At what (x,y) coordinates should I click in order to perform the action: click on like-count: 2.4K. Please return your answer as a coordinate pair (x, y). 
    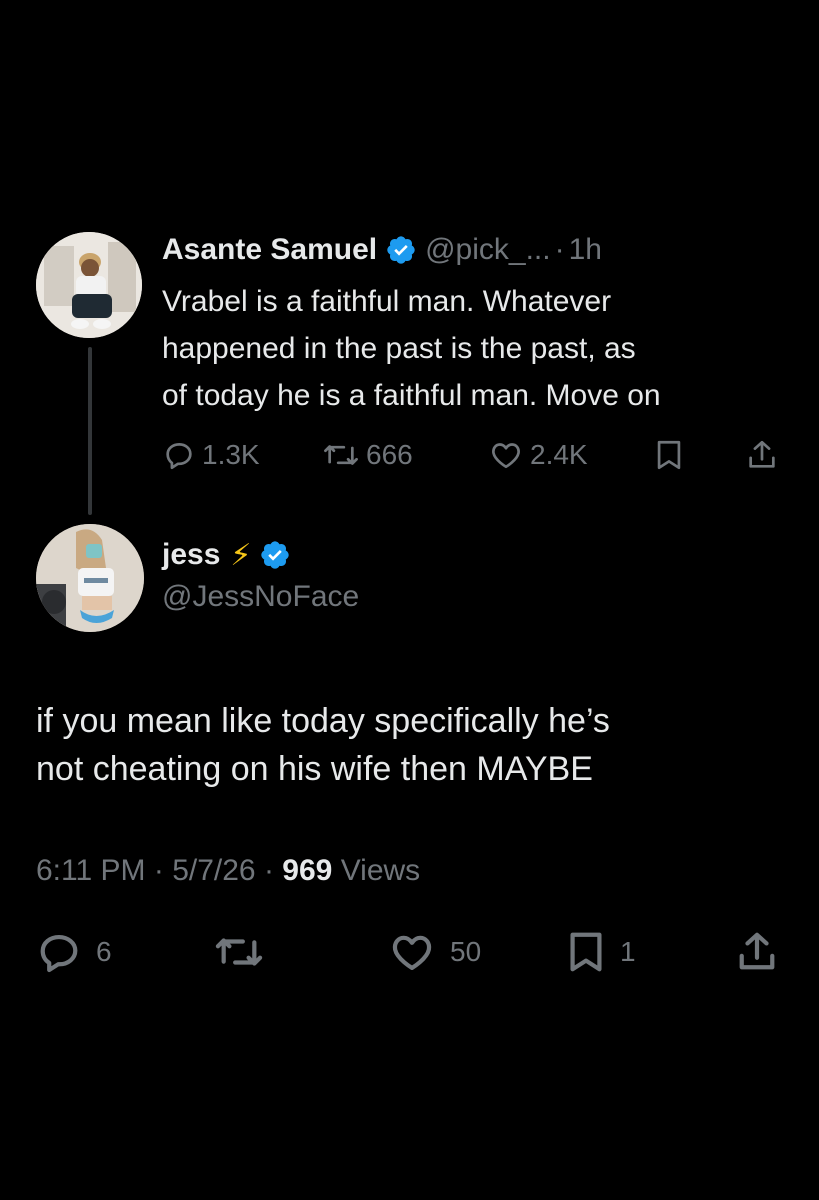
    Looking at the image, I should click on (559, 454).